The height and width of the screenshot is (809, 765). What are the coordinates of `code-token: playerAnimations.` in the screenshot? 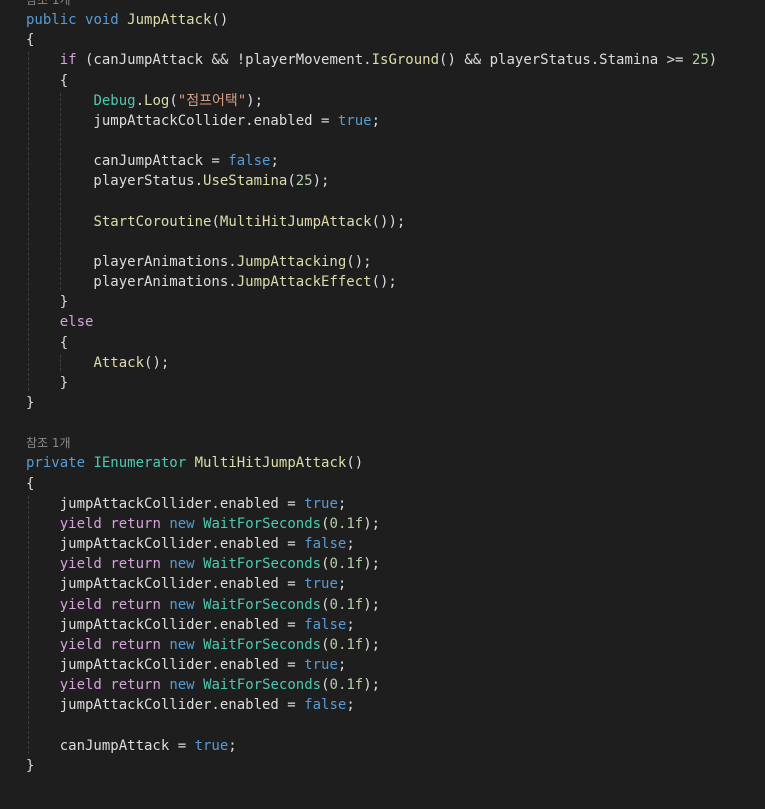 It's located at (131, 261).